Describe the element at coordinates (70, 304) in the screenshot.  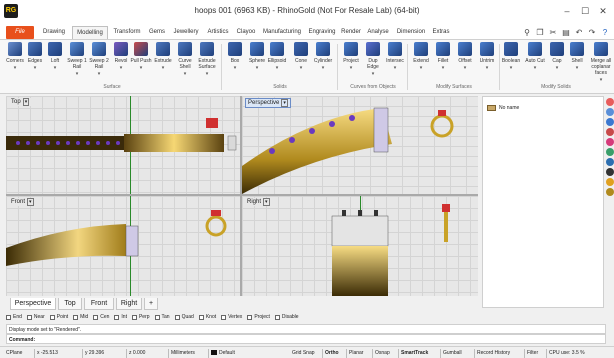
I see `viewport-tab-top: Top` at that location.